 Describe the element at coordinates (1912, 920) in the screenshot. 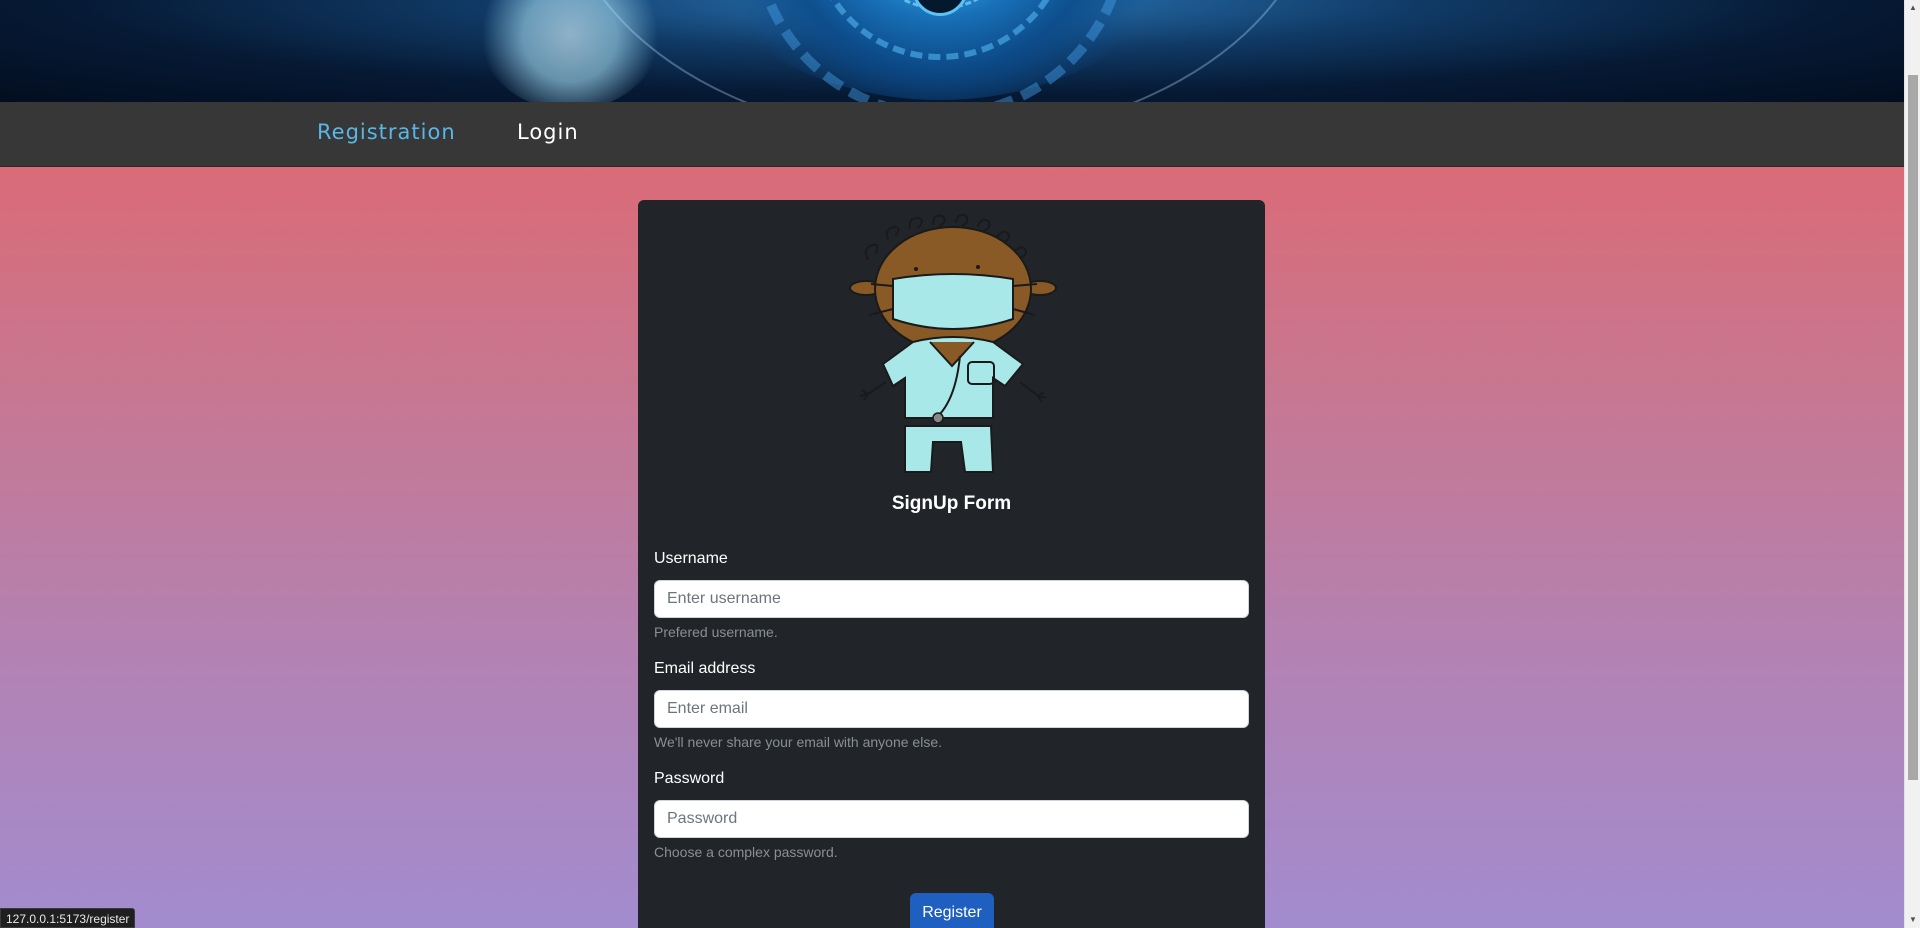

I see `scroll-down-arrow-icon: ▼` at that location.